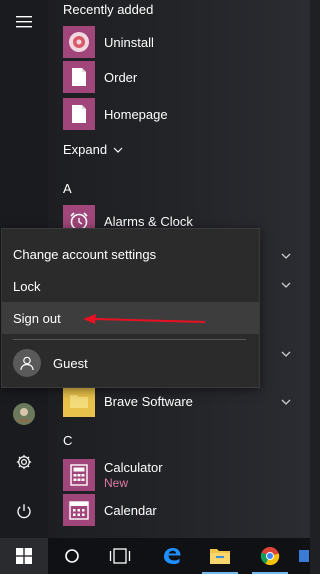 The height and width of the screenshot is (574, 320). I want to click on cortana-button, so click(72, 556).